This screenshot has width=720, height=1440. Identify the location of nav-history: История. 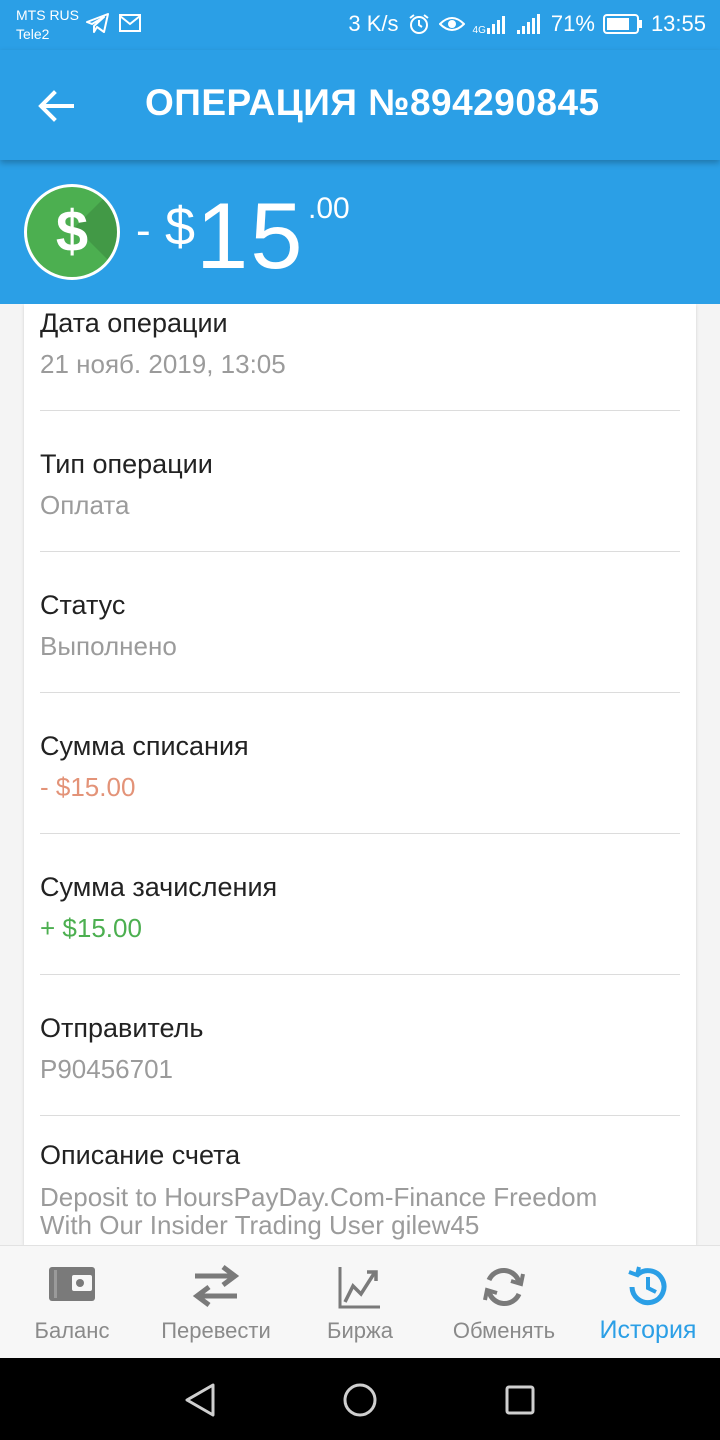
(648, 1302).